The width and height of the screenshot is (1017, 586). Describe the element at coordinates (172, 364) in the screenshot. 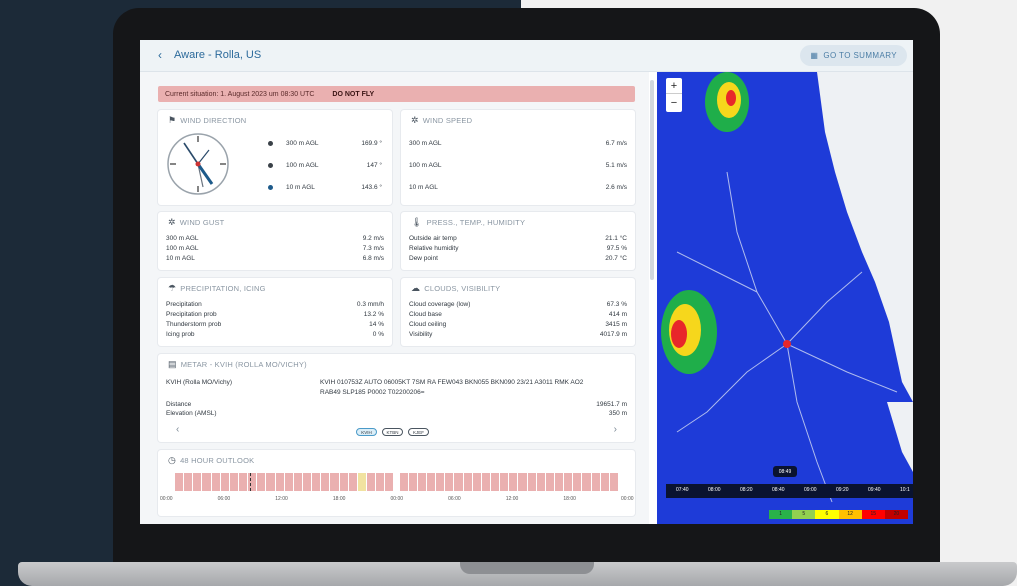

I see `document-icon: ▤` at that location.